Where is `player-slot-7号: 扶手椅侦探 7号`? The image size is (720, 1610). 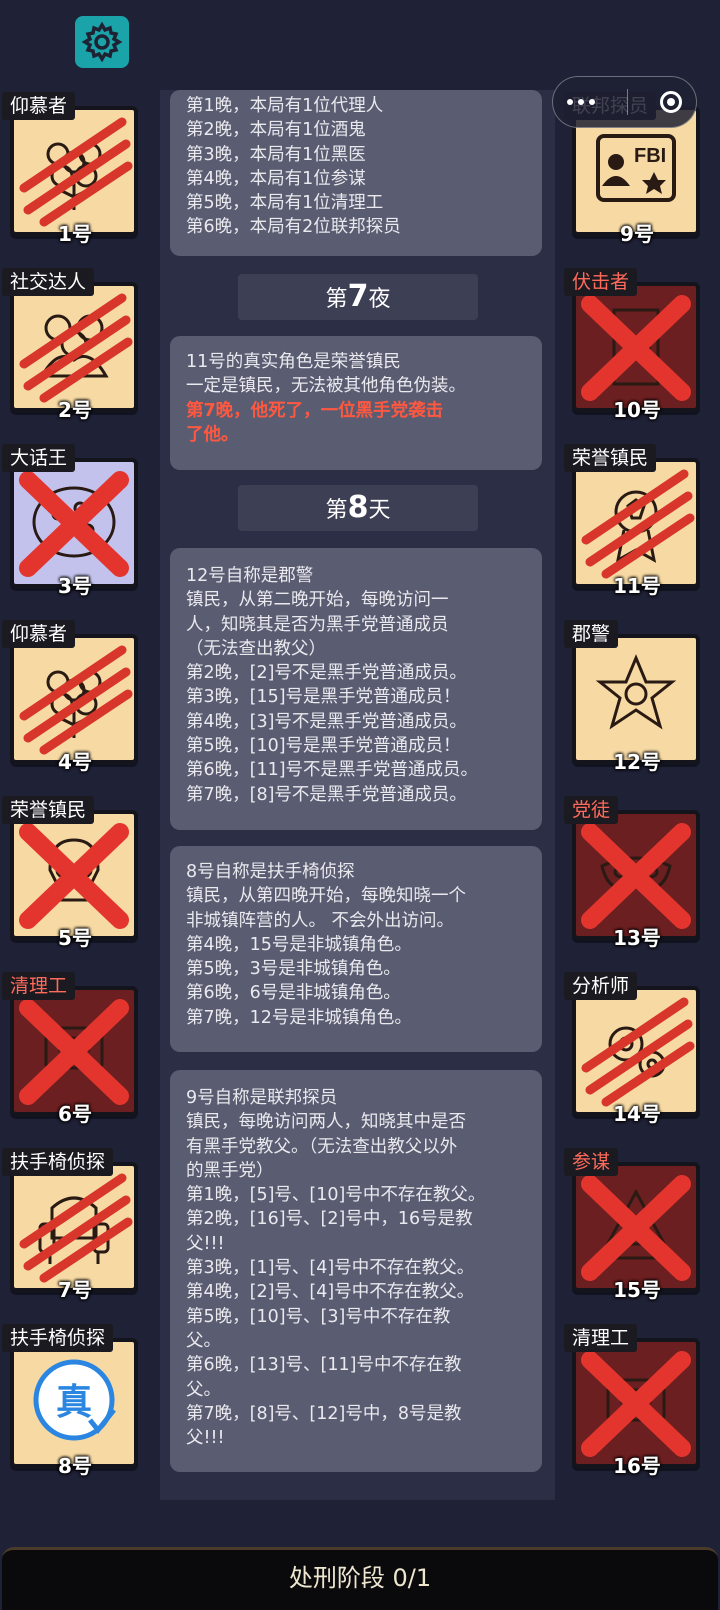
player-slot-7号: 扶手椅侦探 7号 is located at coordinates (70, 1227).